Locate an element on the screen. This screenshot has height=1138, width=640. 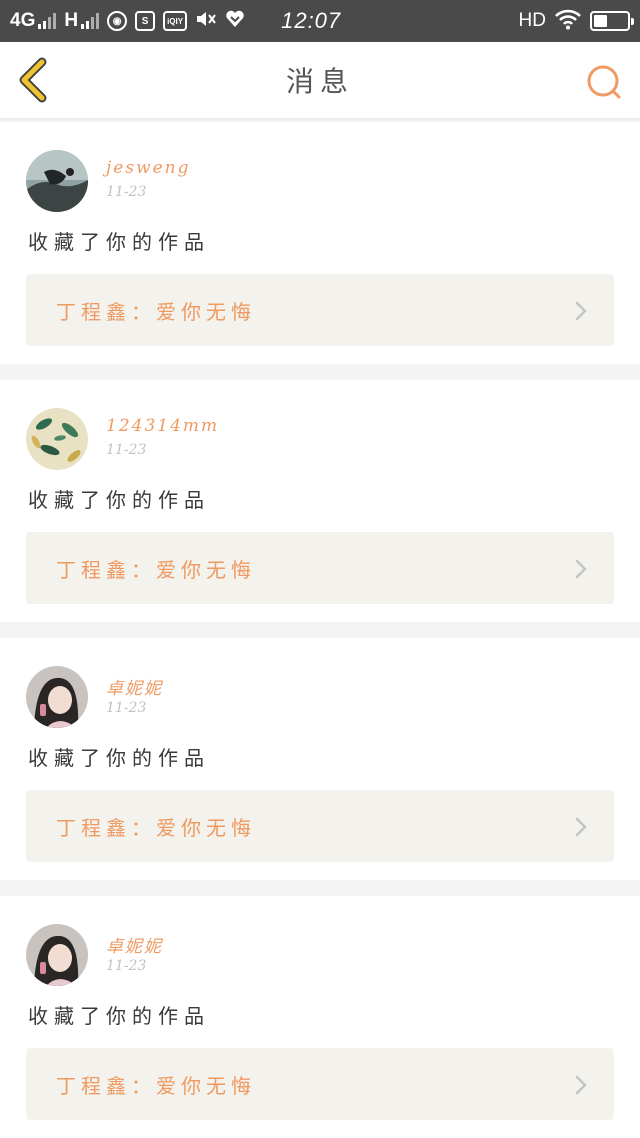
avatar-dark-landscape is located at coordinates (57, 181).